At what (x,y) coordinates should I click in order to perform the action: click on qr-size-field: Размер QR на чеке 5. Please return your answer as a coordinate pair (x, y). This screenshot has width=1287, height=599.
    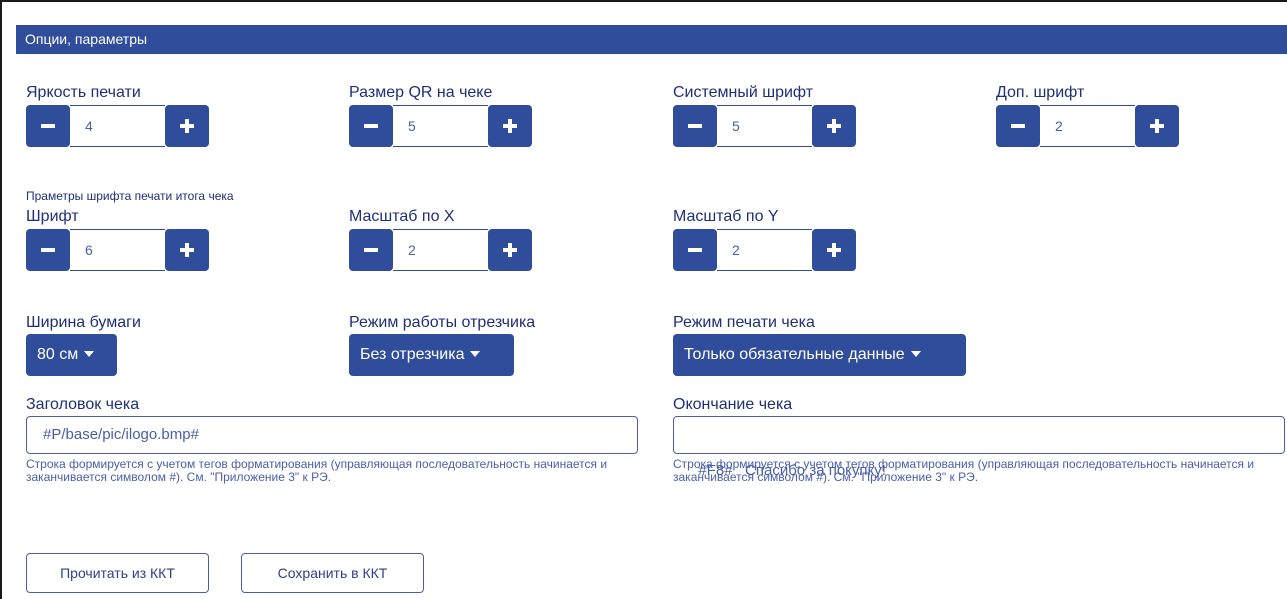
    Looking at the image, I should click on (444, 116).